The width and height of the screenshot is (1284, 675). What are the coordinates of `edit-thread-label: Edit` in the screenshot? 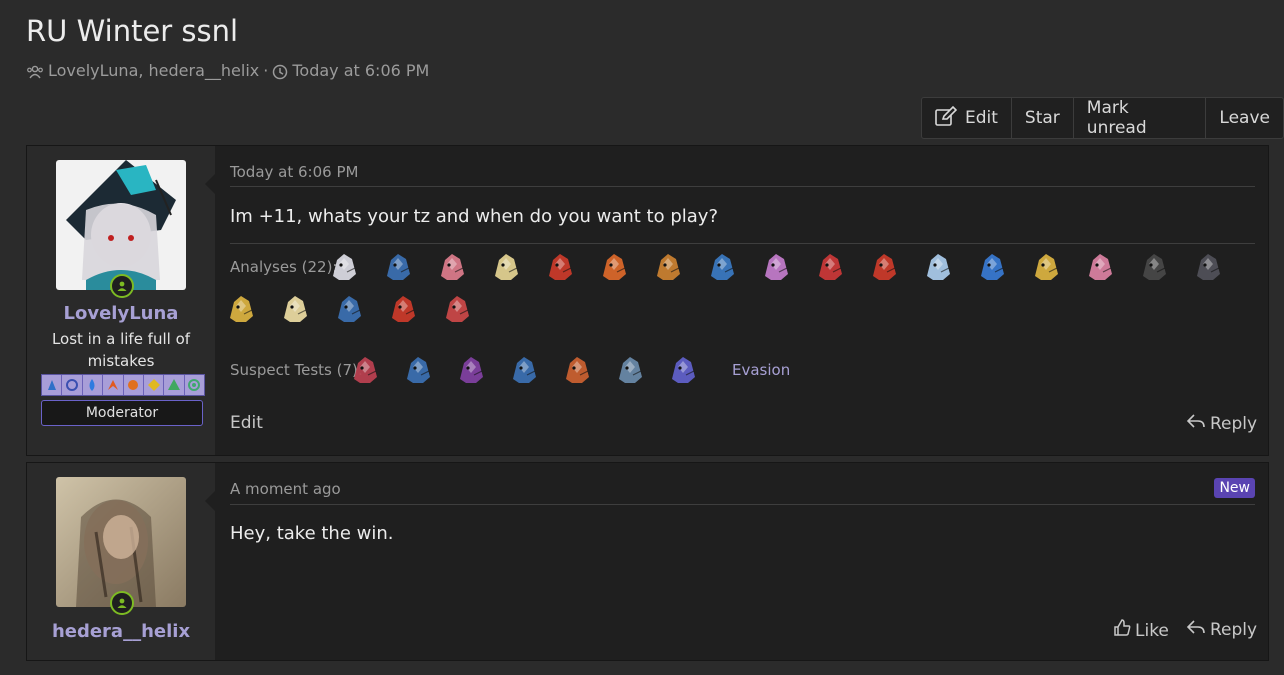 It's located at (981, 118).